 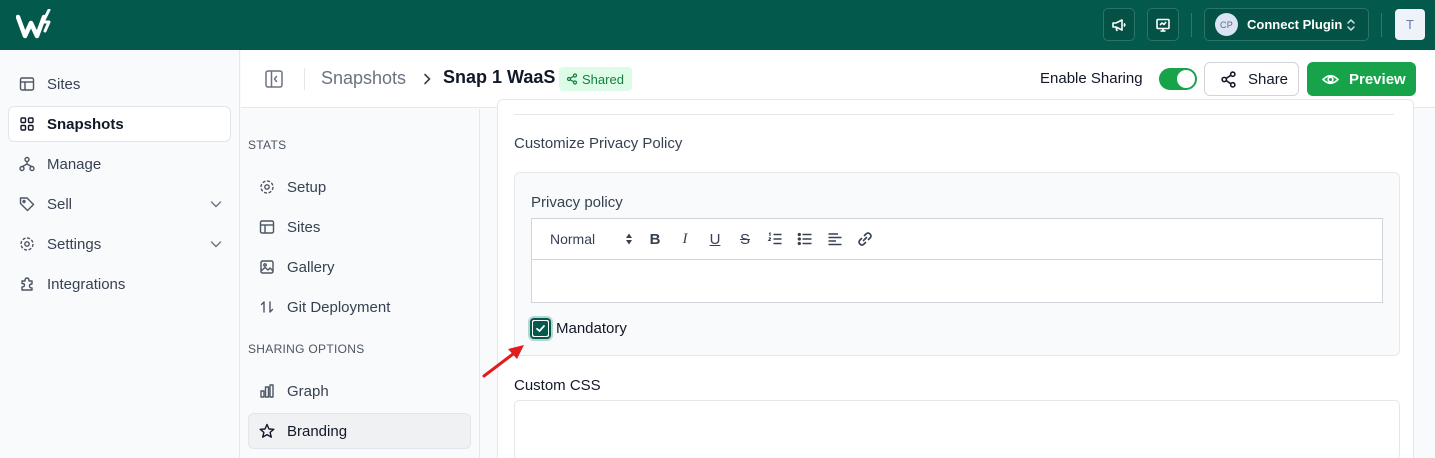 I want to click on mandatory-checkbox, so click(x=540, y=328).